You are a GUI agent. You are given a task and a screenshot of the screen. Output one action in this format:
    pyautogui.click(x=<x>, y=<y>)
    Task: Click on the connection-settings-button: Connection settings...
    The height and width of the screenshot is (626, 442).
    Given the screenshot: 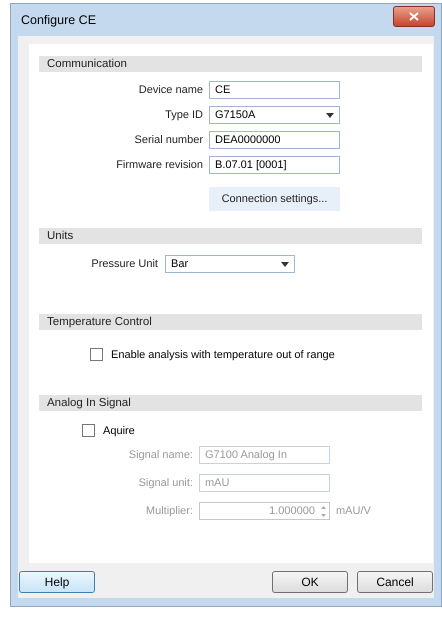 What is the action you would take?
    pyautogui.click(x=274, y=199)
    